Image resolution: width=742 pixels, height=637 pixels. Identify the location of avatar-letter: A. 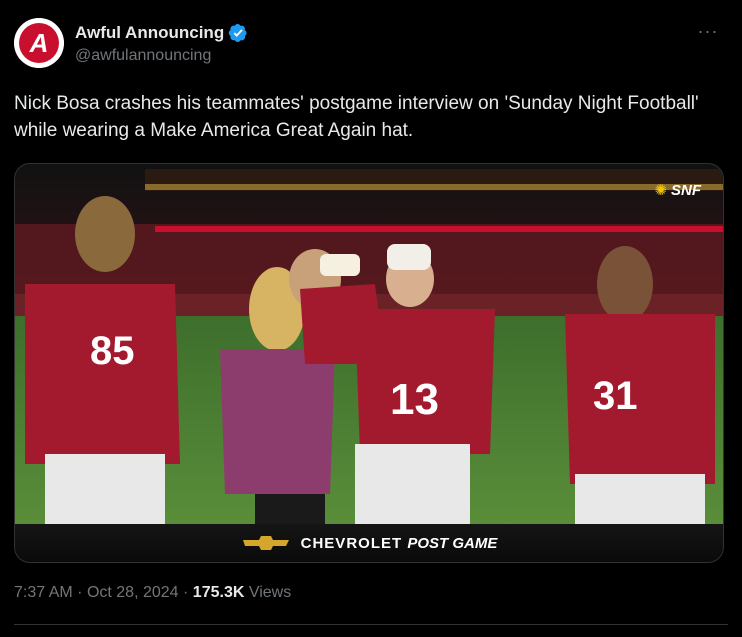
(39, 43).